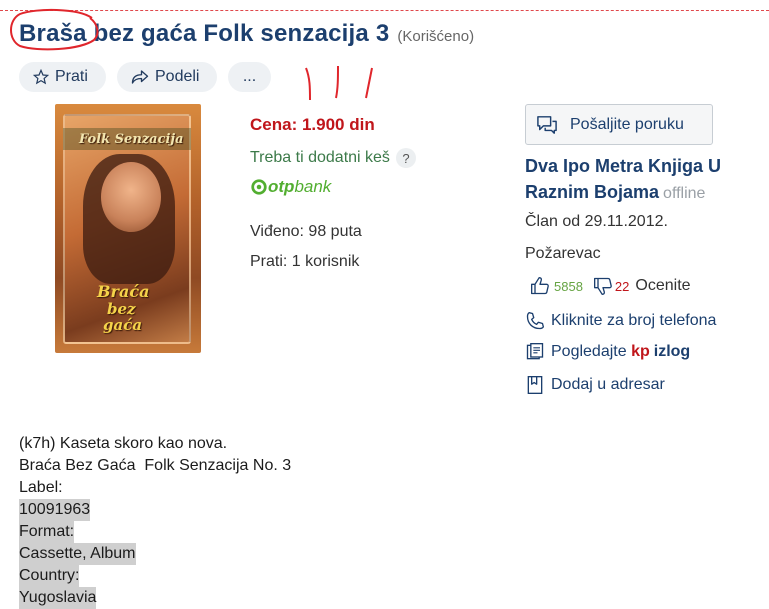 This screenshot has height=609, width=769. What do you see at coordinates (155, 465) in the screenshot?
I see `description-line: Braća Bez Gaća Folk Senzacija No. 3` at bounding box center [155, 465].